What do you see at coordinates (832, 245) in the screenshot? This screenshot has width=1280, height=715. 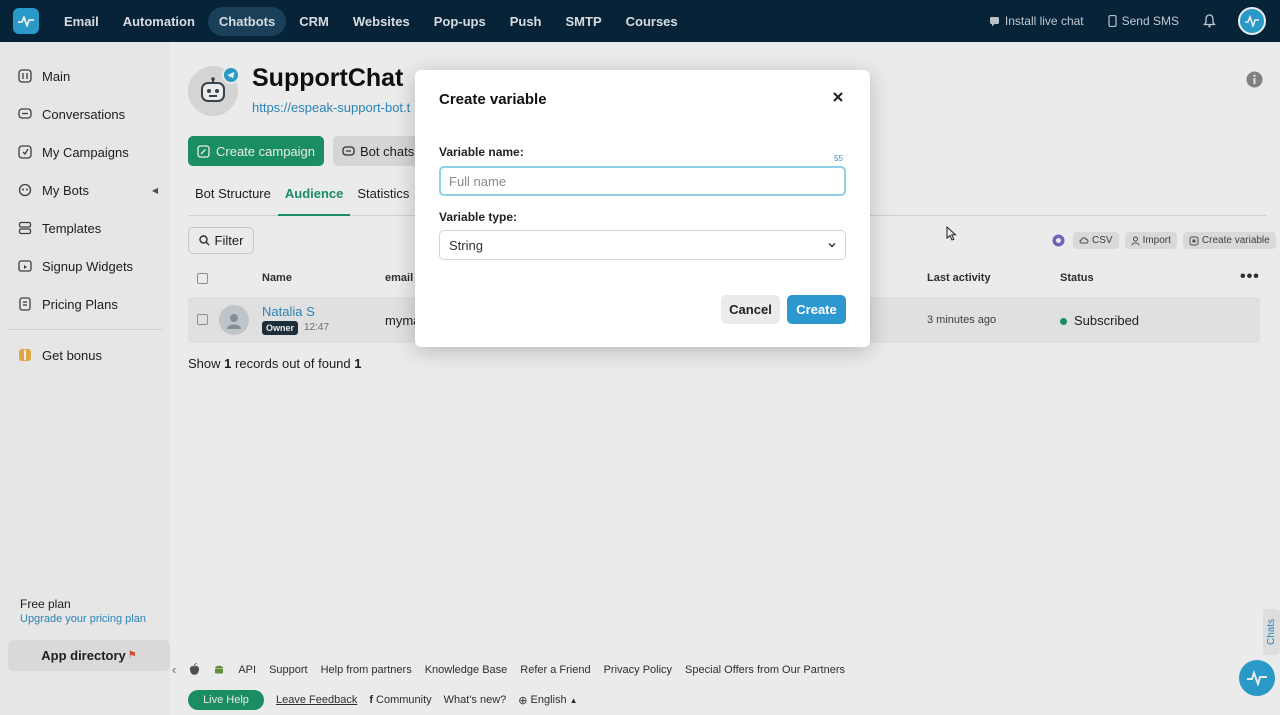 I see `chevron-down-icon` at bounding box center [832, 245].